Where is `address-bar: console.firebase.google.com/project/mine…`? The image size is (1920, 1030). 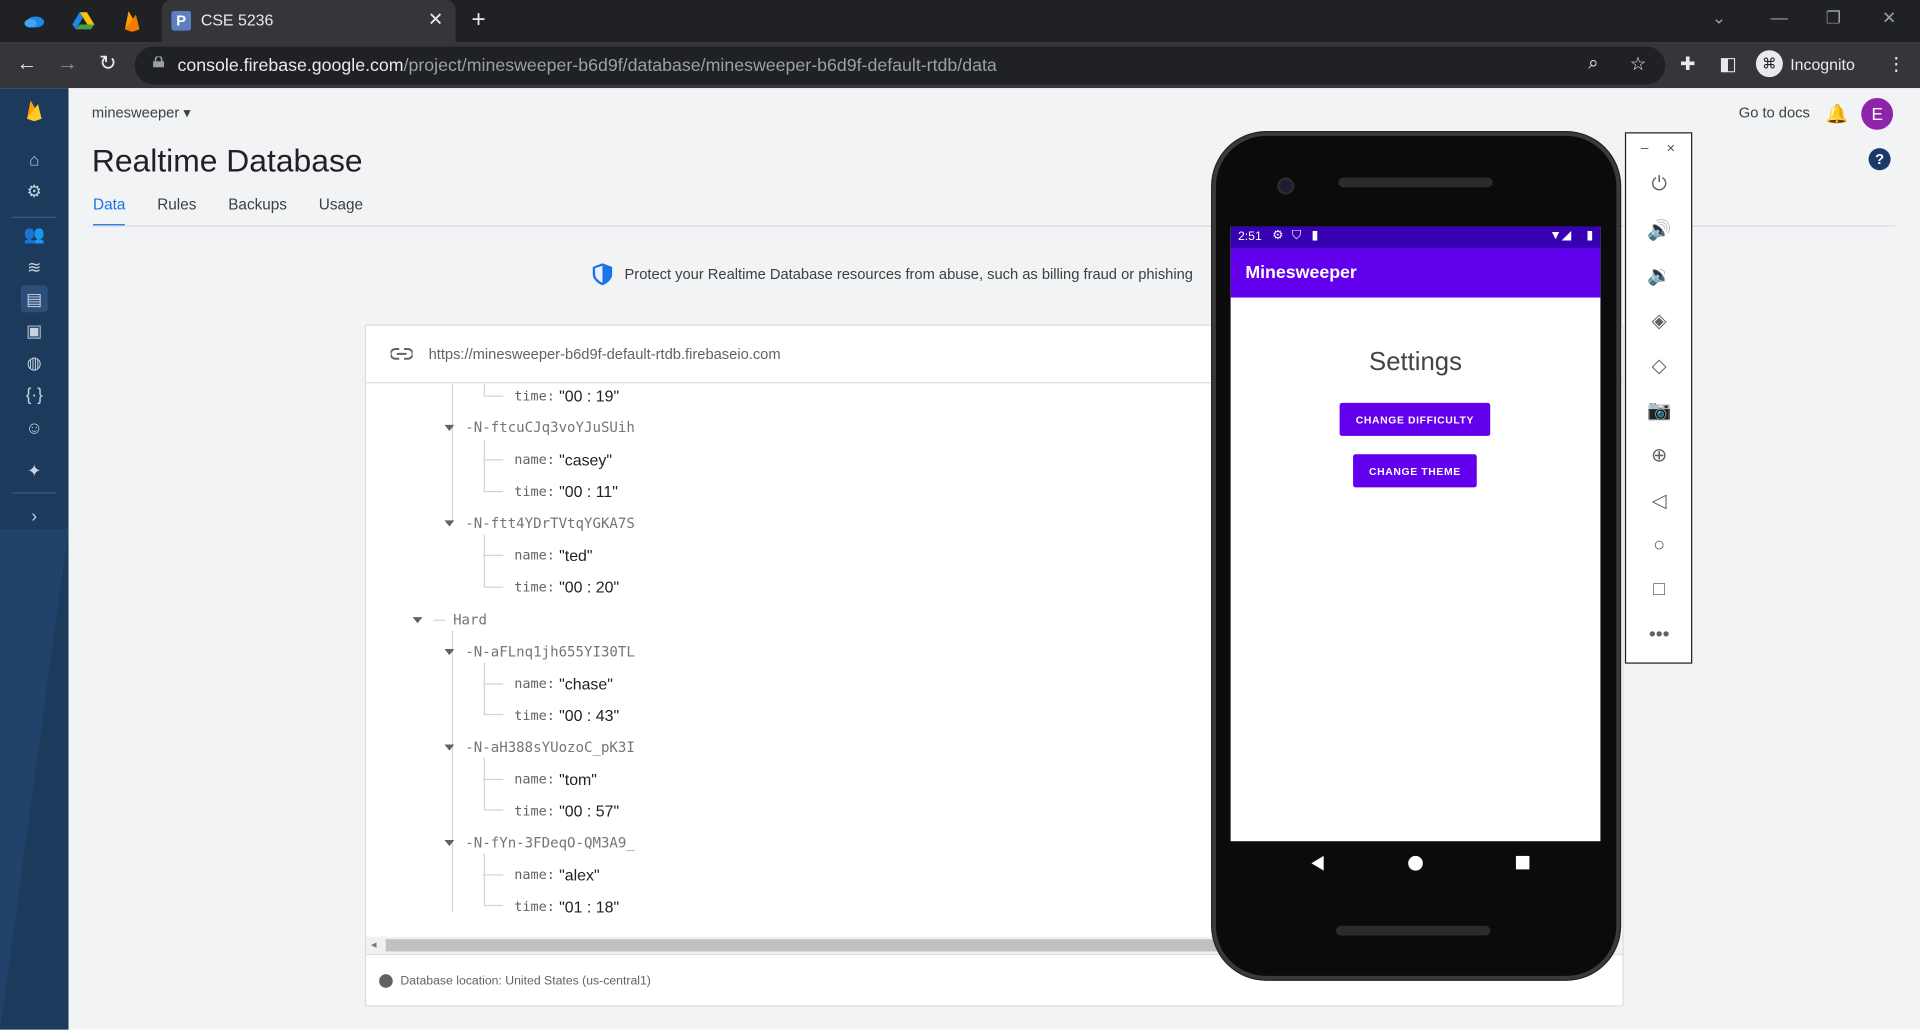
address-bar: console.firebase.google.com/project/mine… is located at coordinates (900, 65).